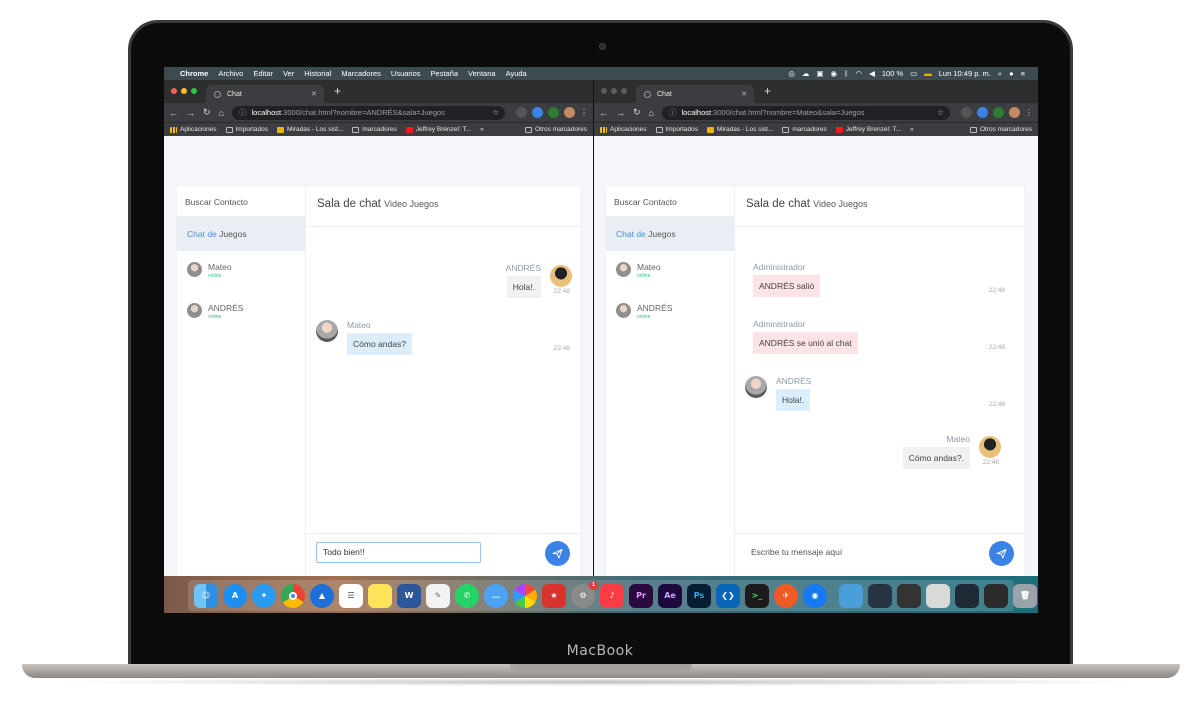 The height and width of the screenshot is (716, 1200). What do you see at coordinates (624, 91) in the screenshot?
I see `zoom-window-icon` at bounding box center [624, 91].